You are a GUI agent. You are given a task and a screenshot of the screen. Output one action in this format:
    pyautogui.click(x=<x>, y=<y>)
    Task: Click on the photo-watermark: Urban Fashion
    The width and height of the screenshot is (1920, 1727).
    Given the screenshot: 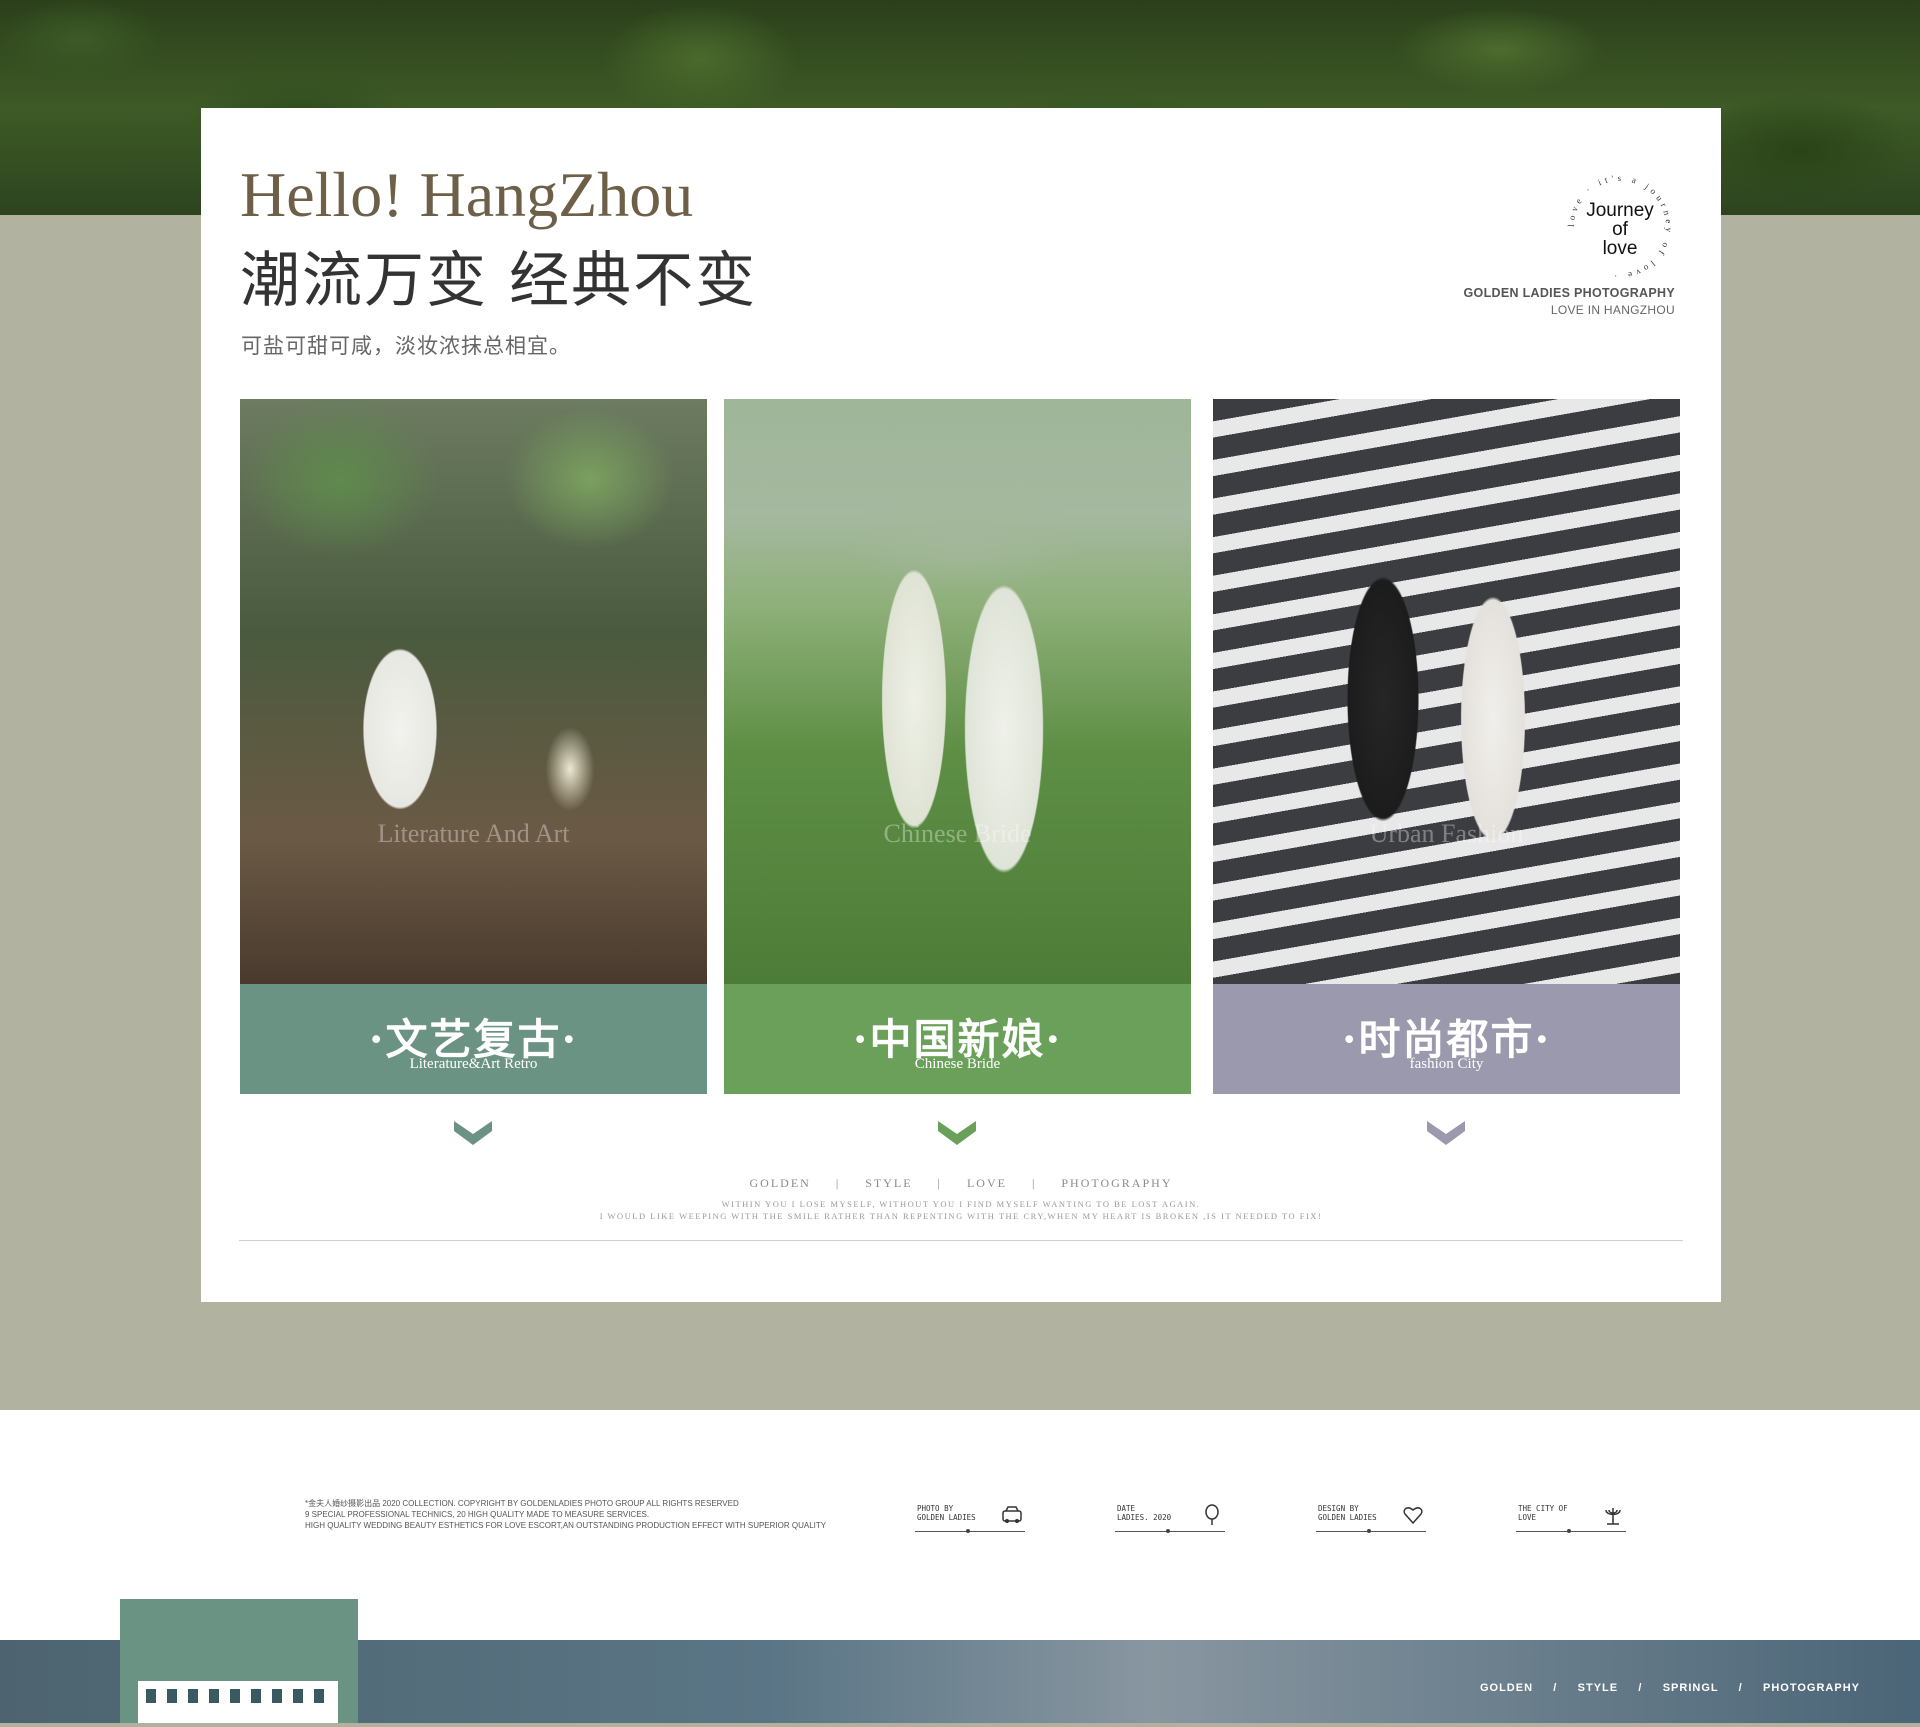 What is the action you would take?
    pyautogui.click(x=1446, y=833)
    